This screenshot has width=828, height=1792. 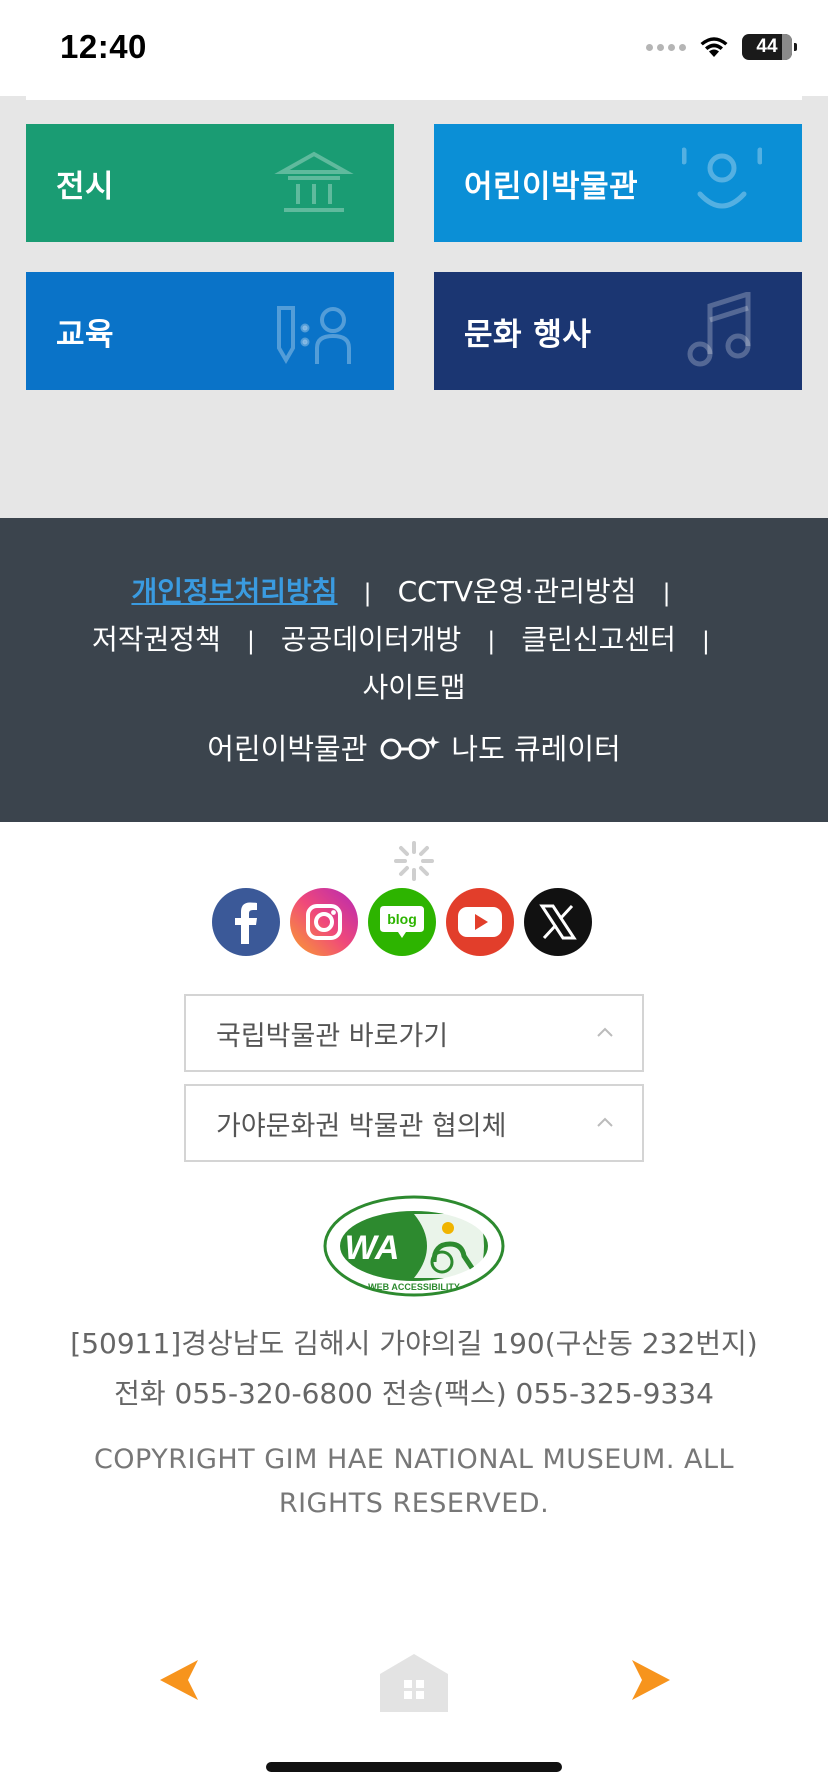 I want to click on tile-kids-museum-label: 어린이박물관, so click(x=551, y=186).